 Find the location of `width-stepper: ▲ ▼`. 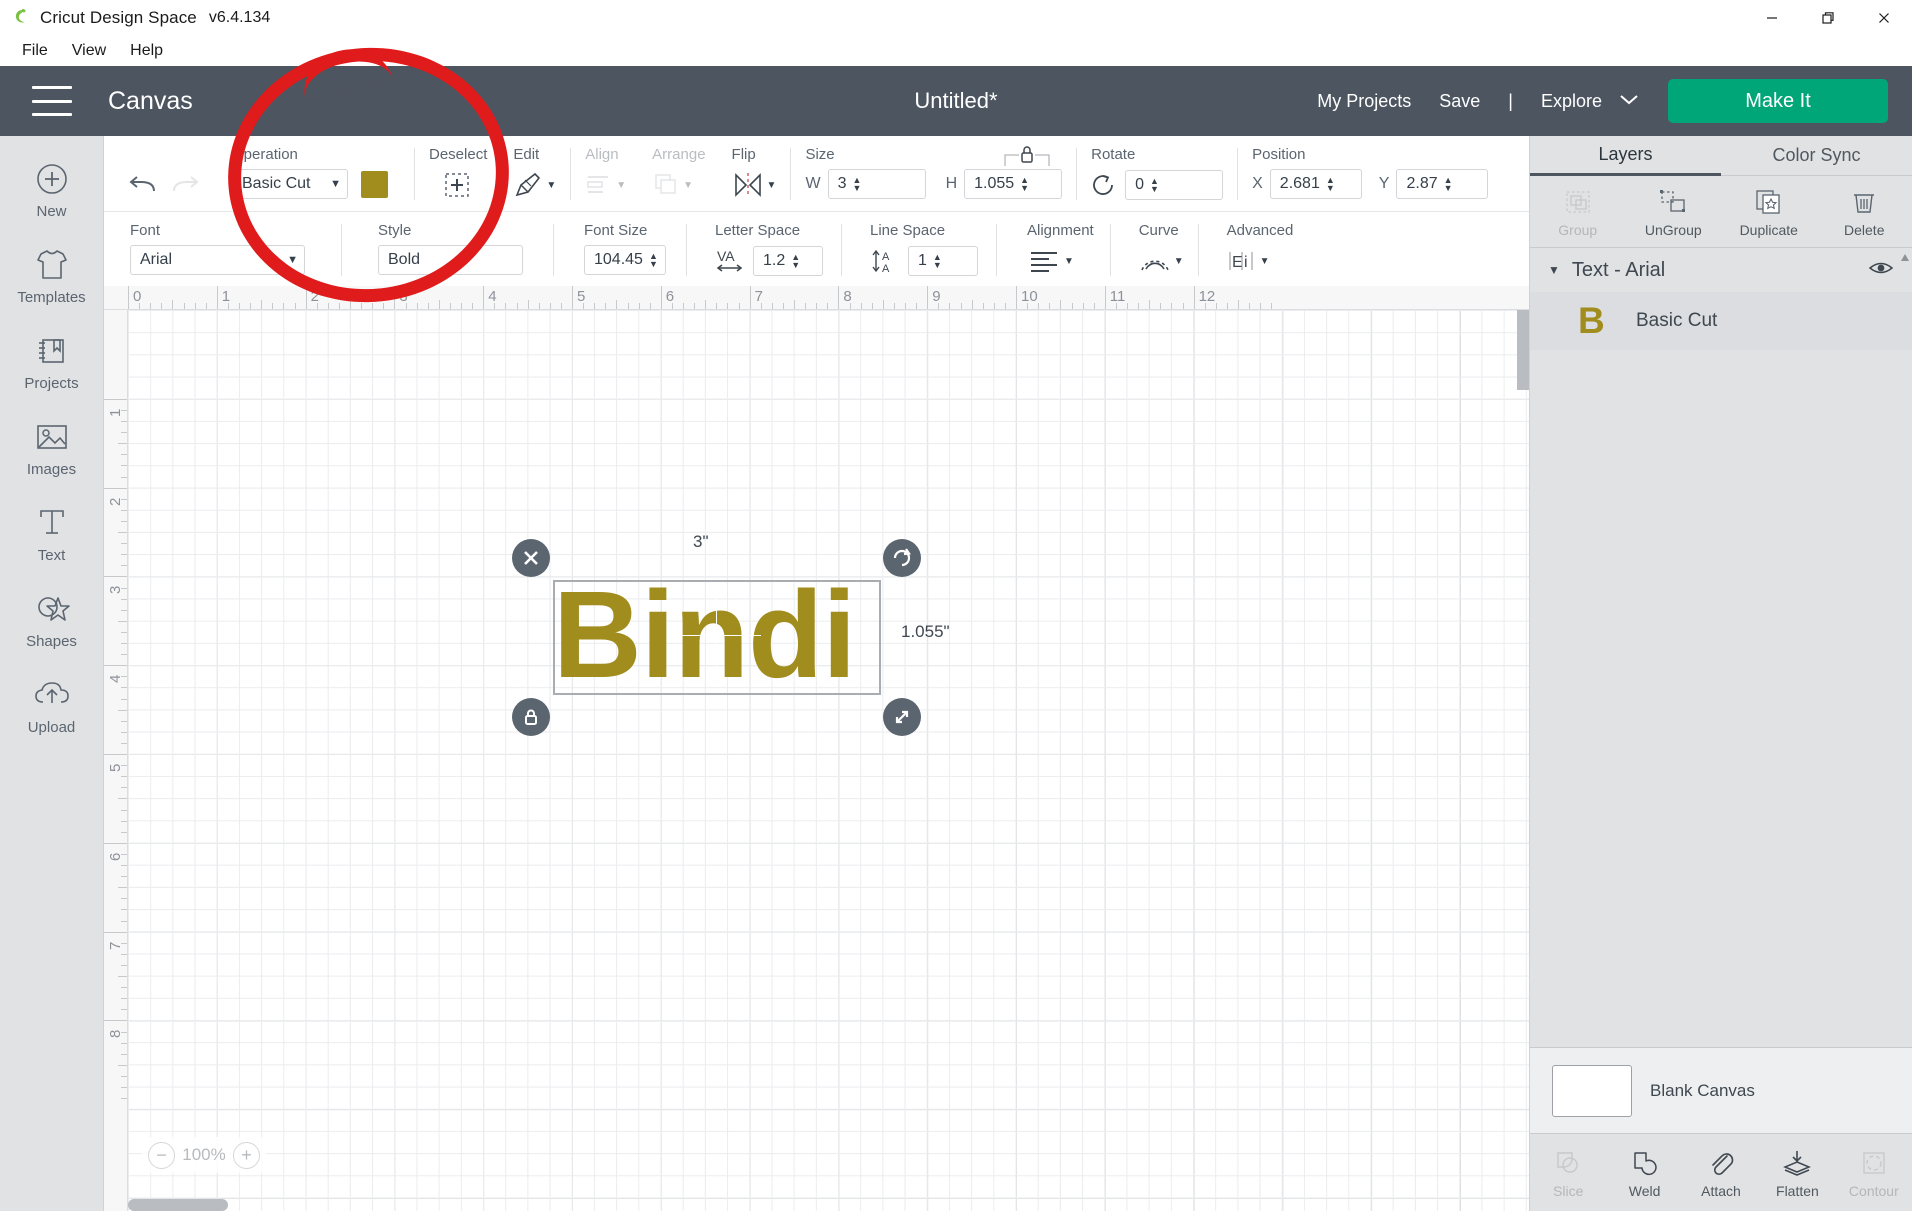

width-stepper: ▲ ▼ is located at coordinates (856, 184).